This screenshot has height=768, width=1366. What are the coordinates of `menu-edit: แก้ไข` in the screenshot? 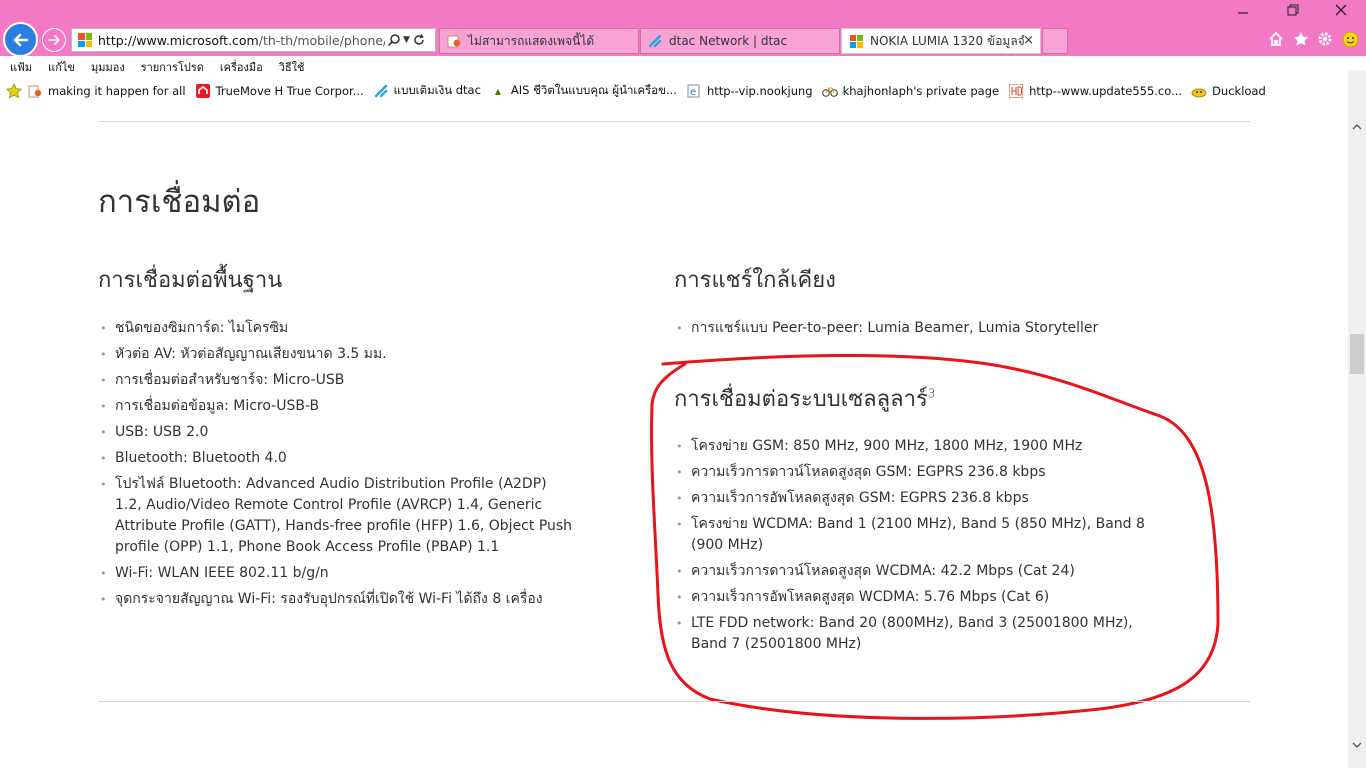 It's located at (61, 67).